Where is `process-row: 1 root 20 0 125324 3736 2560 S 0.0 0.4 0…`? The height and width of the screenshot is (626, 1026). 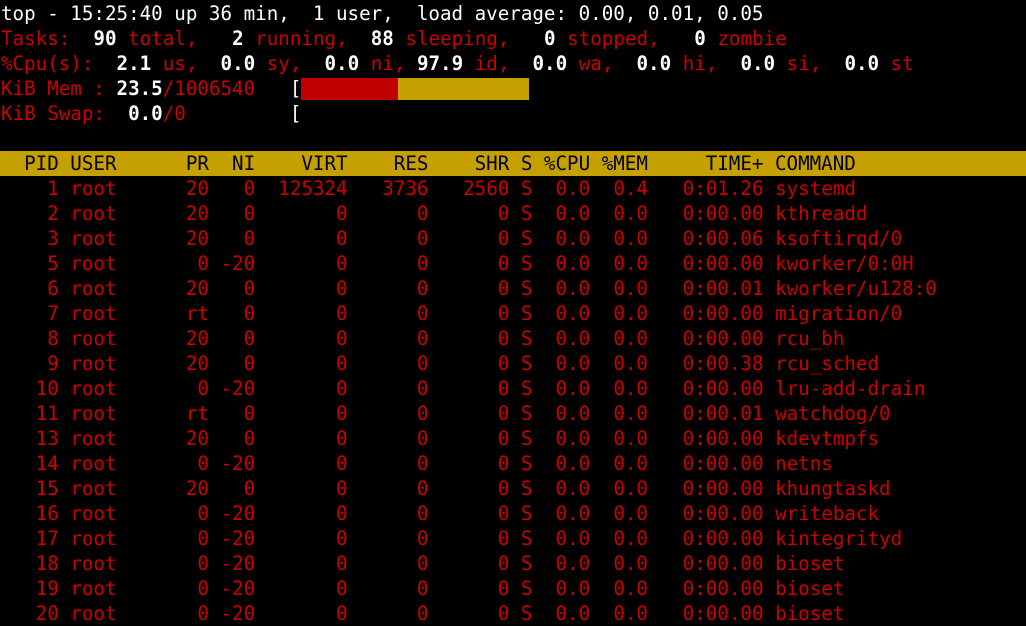
process-row: 1 root 20 0 125324 3736 2560 S 0.0 0.4 0… is located at coordinates (513, 188).